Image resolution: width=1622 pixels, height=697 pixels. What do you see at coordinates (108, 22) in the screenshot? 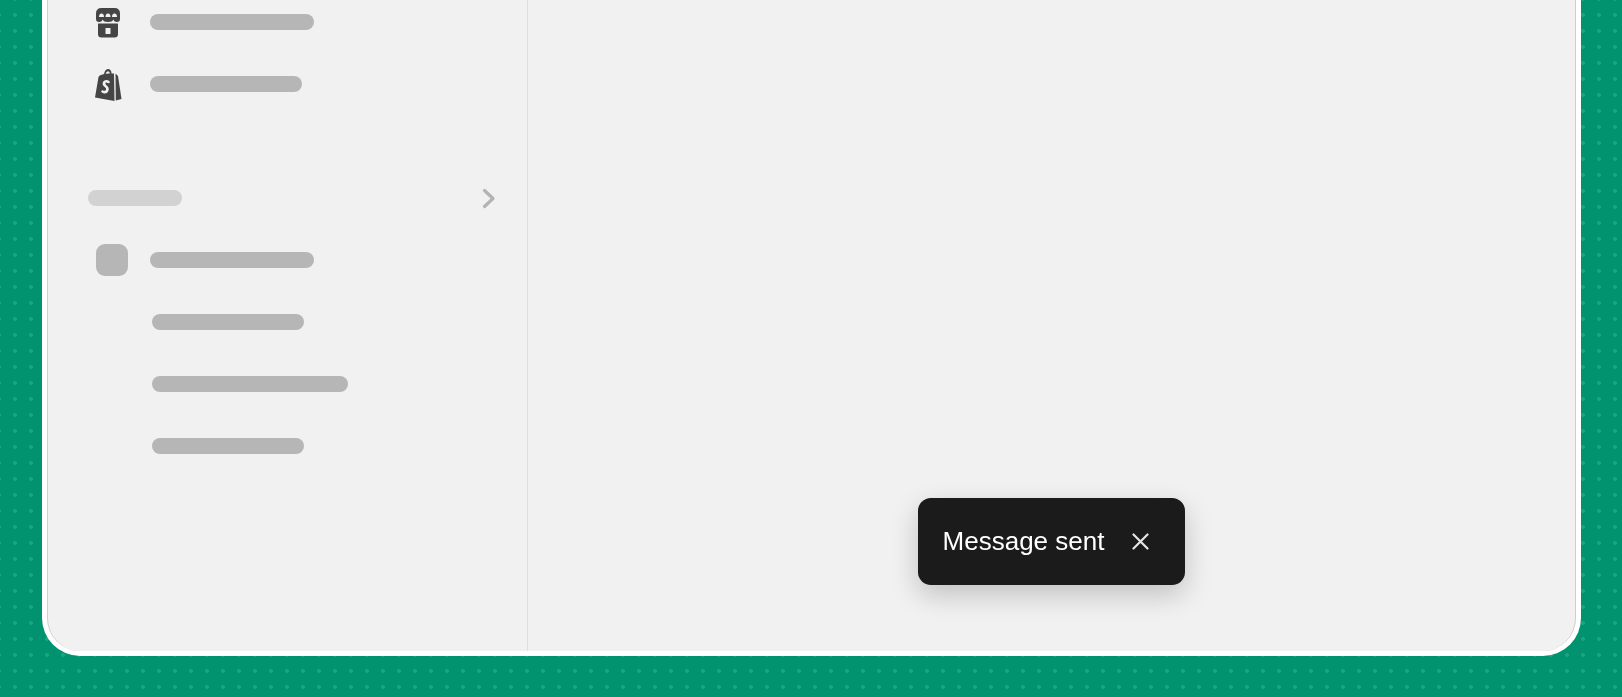
I see `store-icon` at bounding box center [108, 22].